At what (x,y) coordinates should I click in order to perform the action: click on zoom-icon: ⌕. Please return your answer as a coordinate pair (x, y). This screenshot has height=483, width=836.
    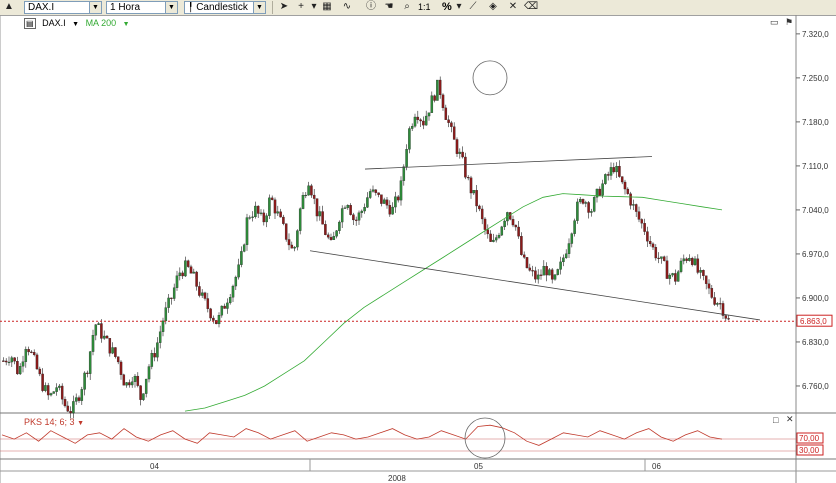
    Looking at the image, I should click on (407, 7).